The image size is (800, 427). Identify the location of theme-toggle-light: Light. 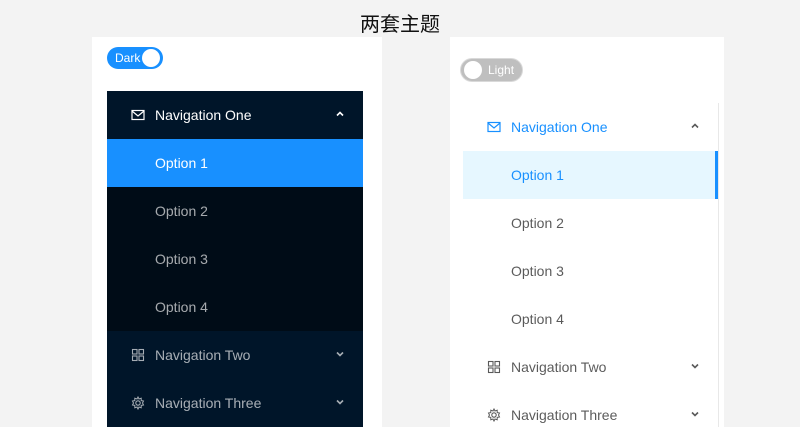
(491, 70).